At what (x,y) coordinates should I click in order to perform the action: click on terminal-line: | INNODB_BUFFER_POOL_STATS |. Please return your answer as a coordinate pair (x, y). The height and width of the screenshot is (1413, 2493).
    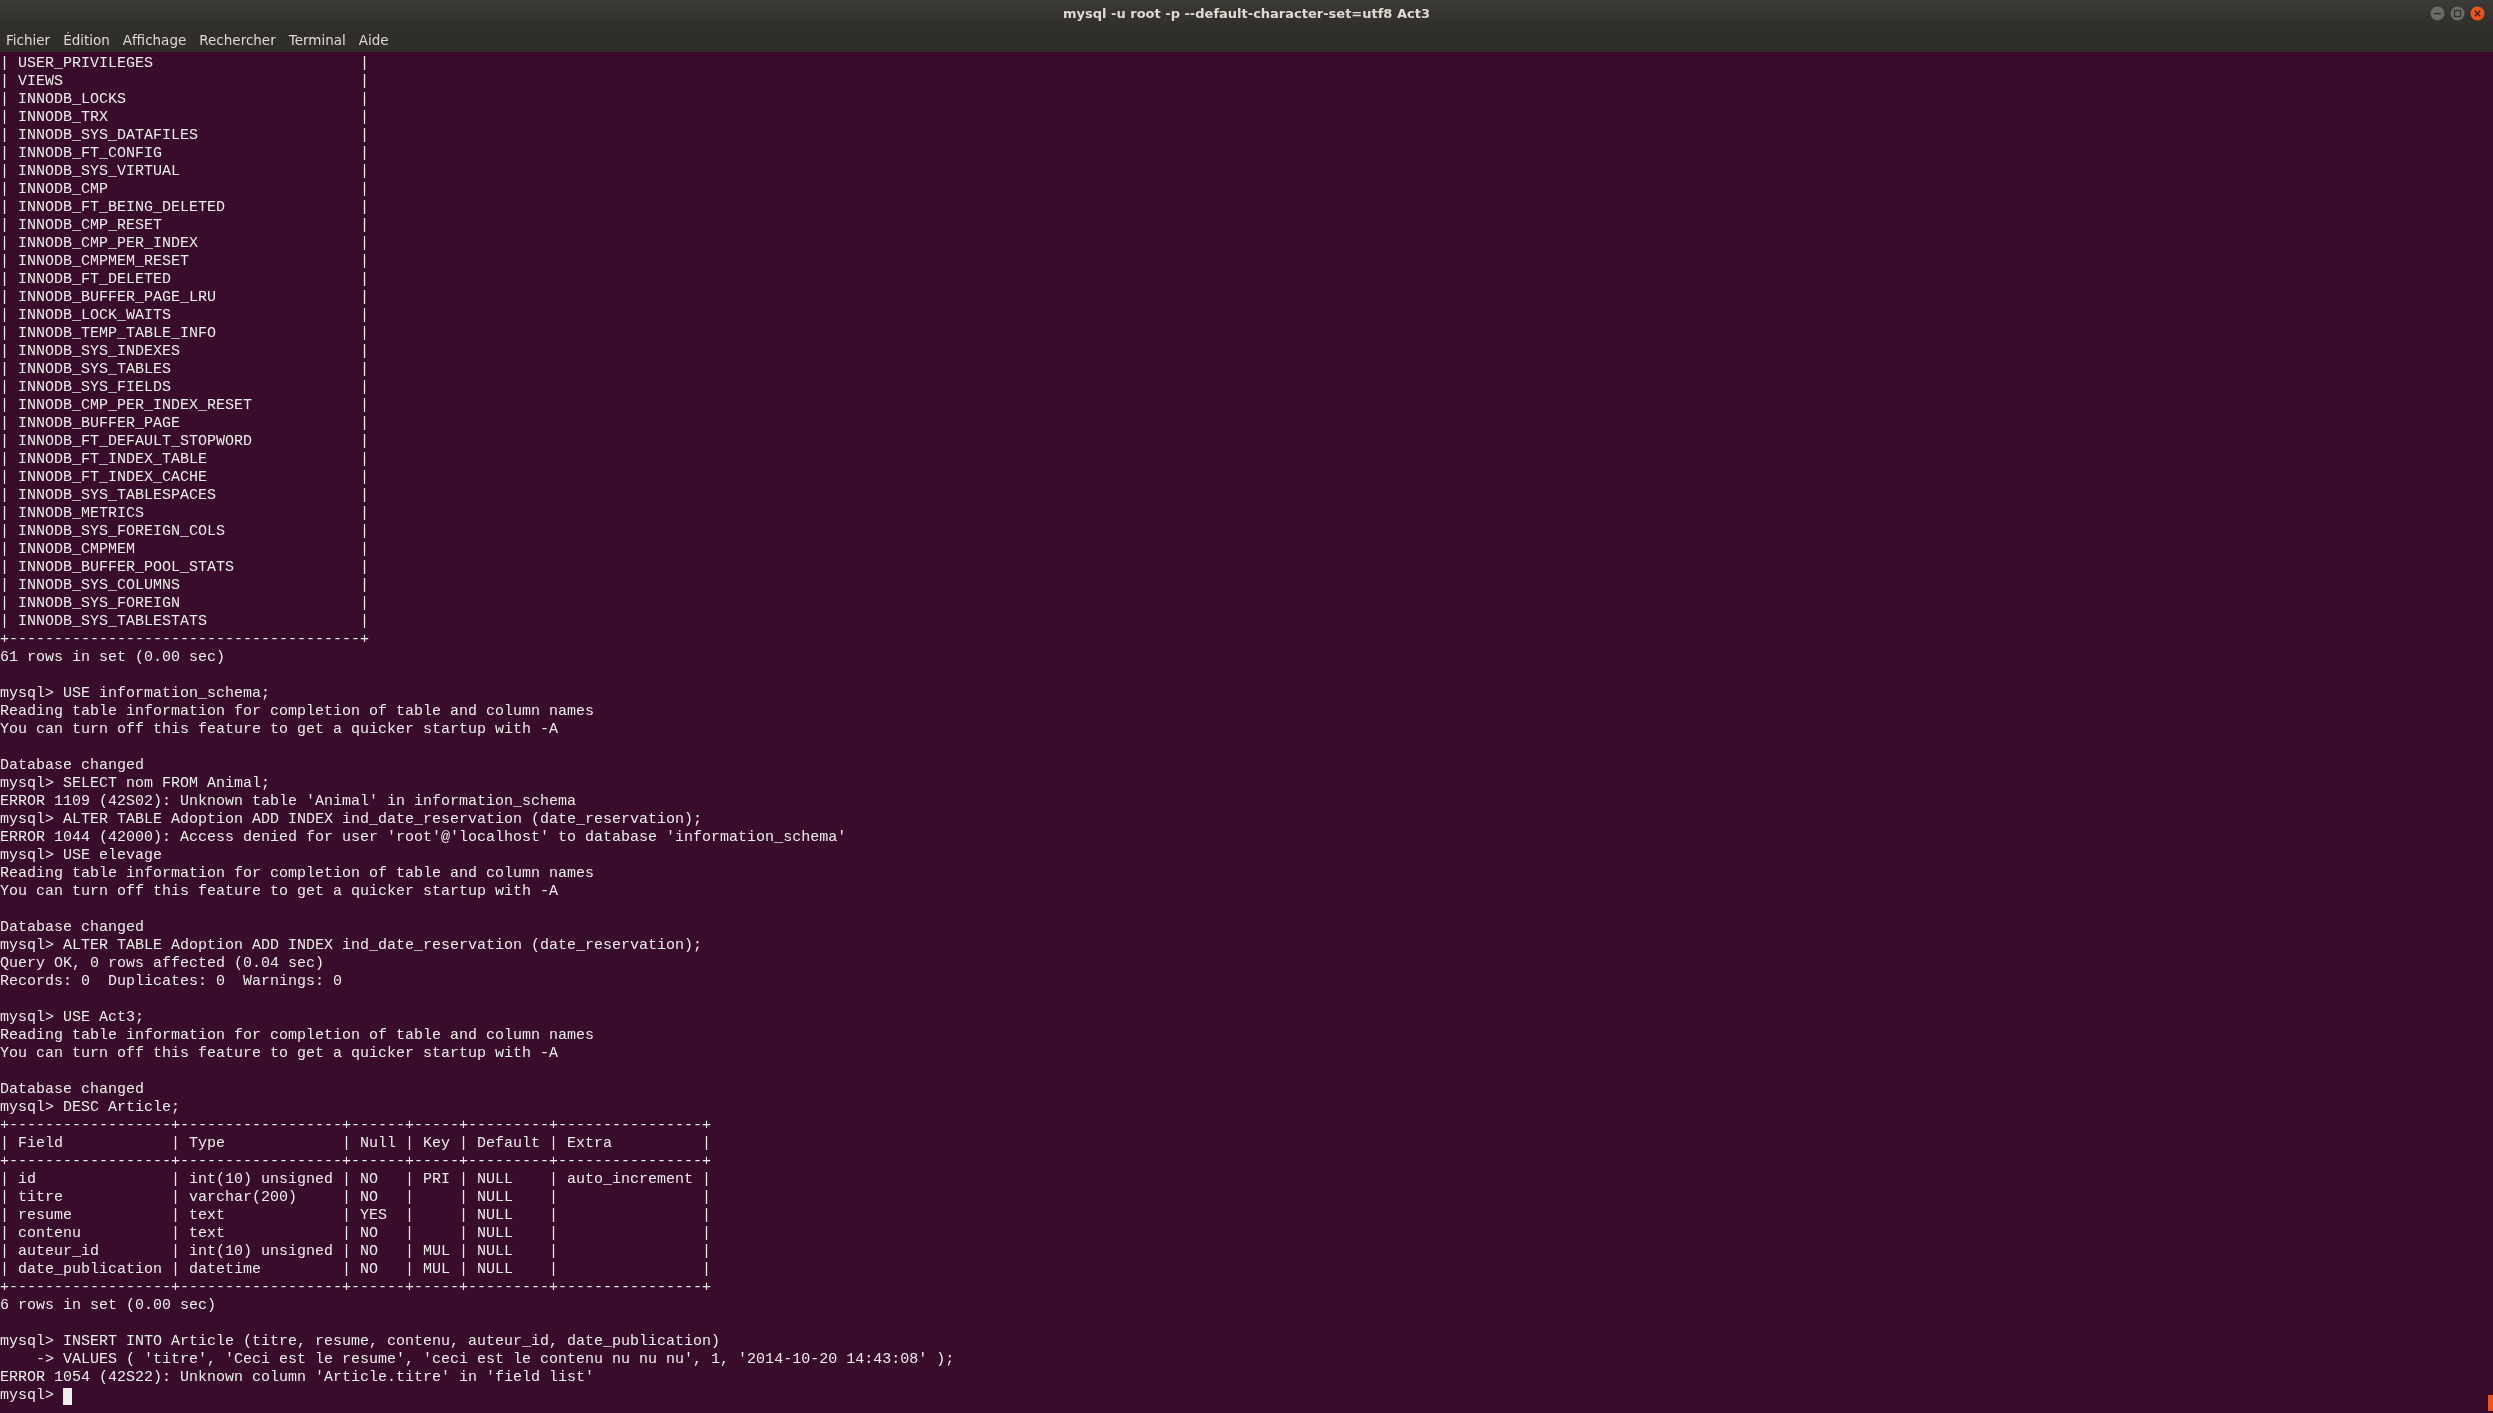
    Looking at the image, I should click on (185, 568).